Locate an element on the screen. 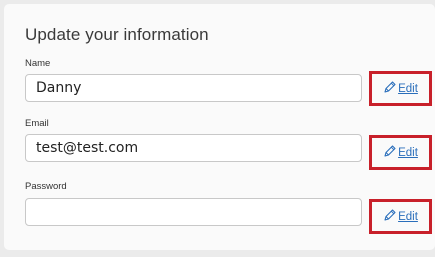 The width and height of the screenshot is (435, 257). name-field: Danny is located at coordinates (193, 88).